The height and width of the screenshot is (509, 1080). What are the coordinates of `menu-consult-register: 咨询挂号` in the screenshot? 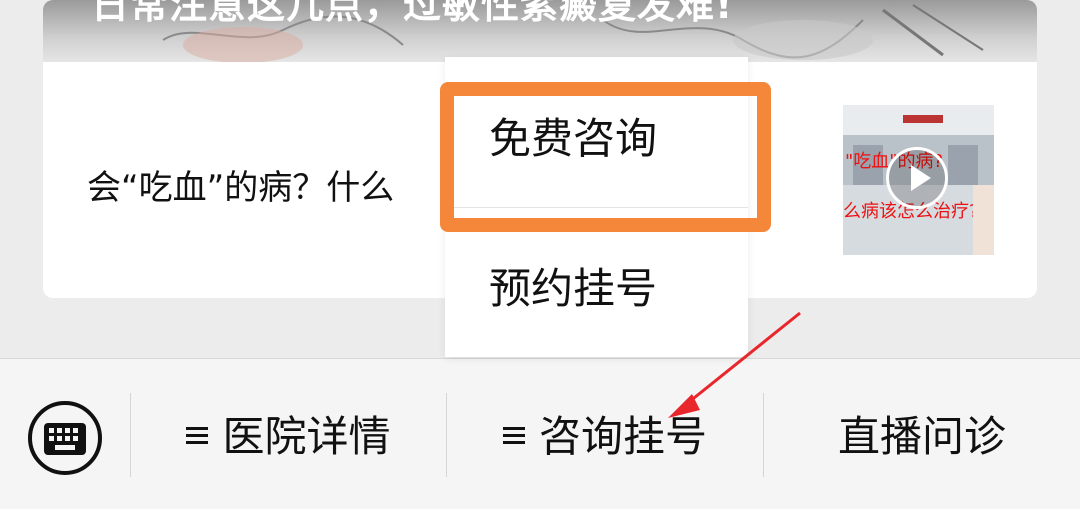 It's located at (605, 437).